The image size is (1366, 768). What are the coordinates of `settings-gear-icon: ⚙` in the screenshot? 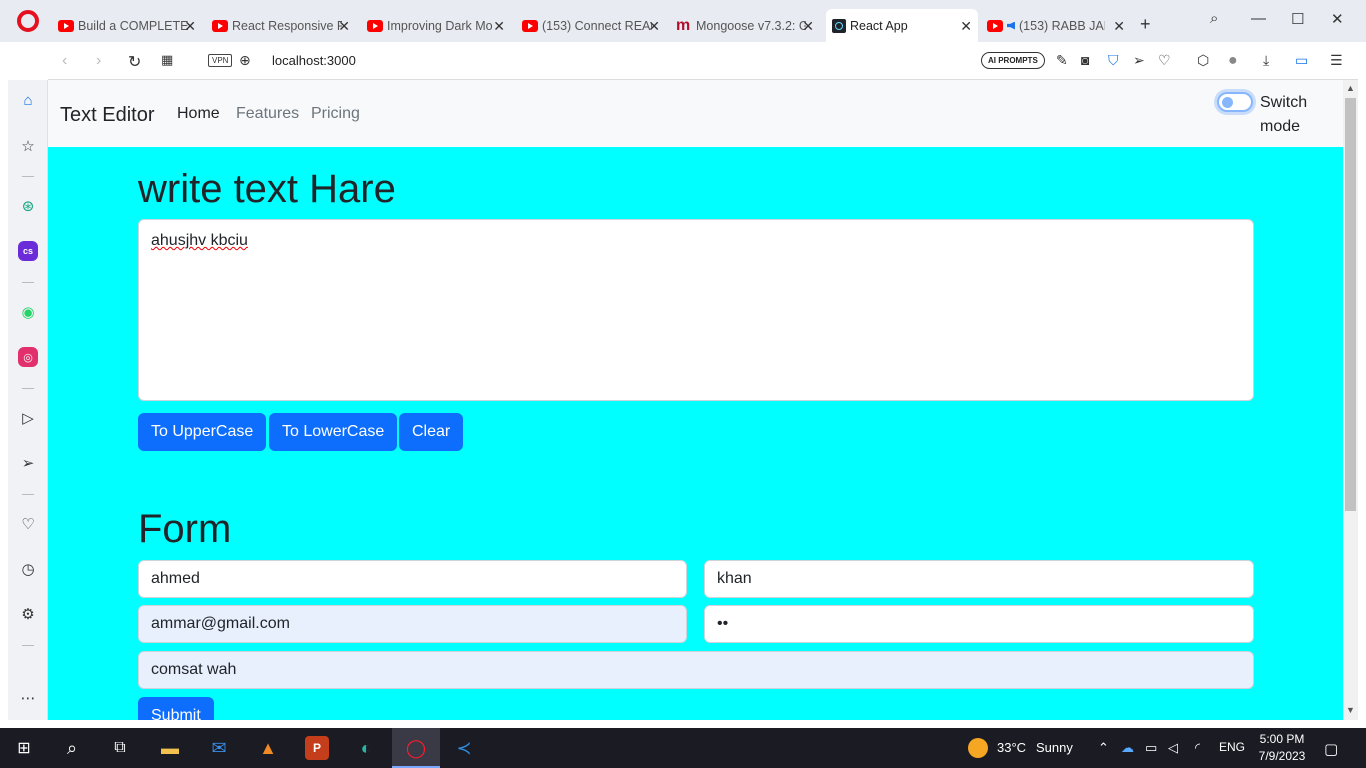 It's located at (28, 614).